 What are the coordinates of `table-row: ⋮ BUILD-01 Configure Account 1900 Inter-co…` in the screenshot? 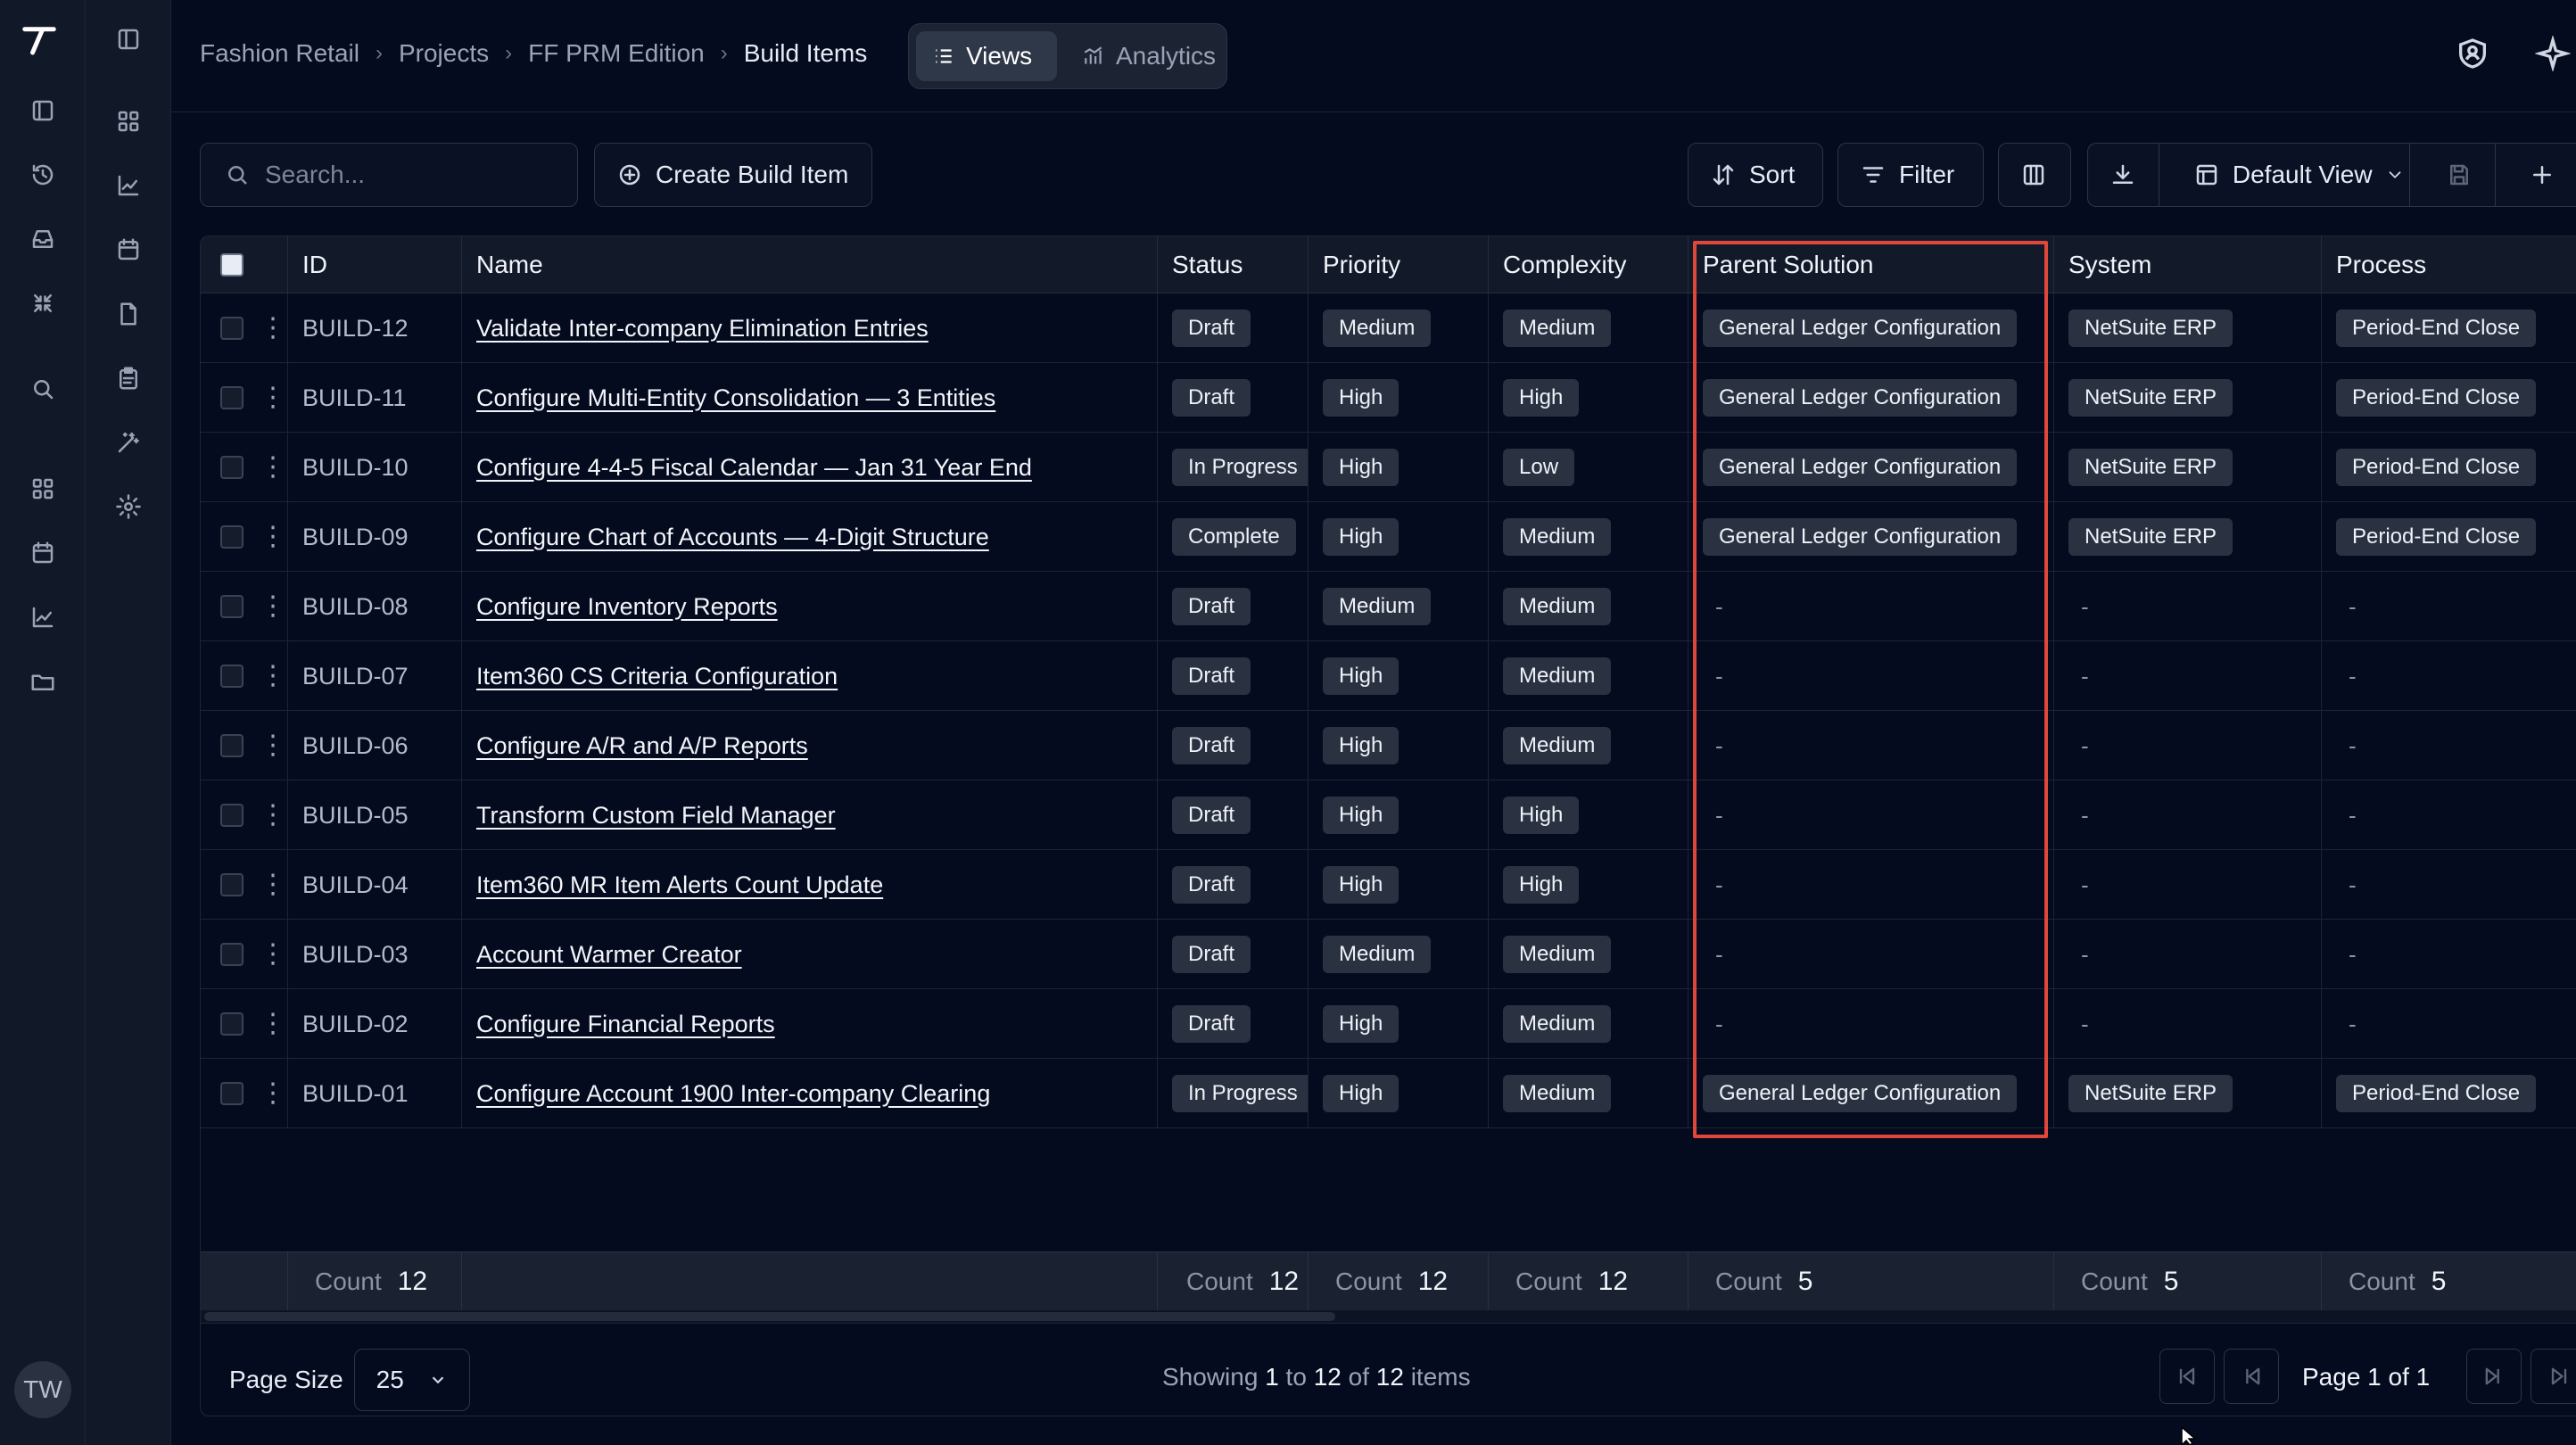 It's located at (1389, 1093).